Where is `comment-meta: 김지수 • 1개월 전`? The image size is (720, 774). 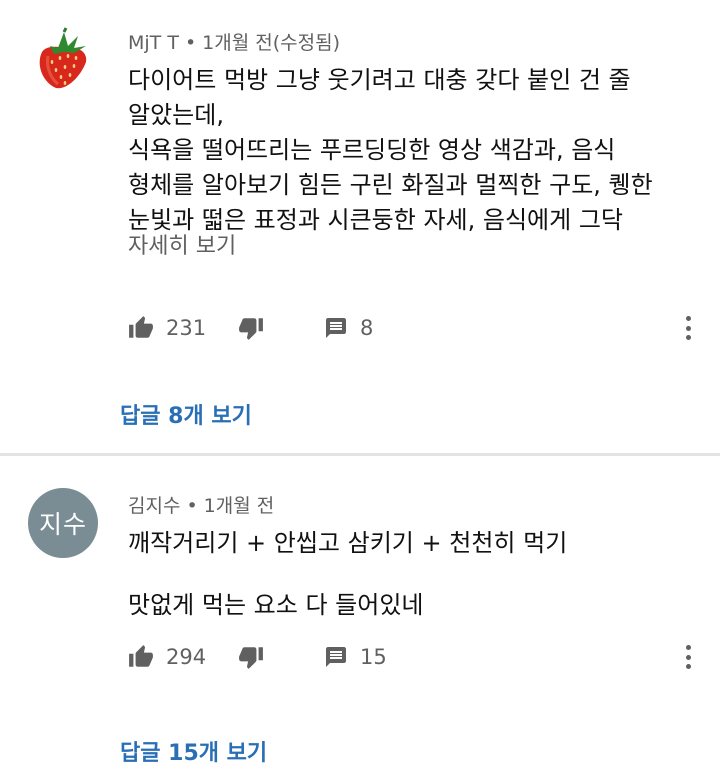 comment-meta: 김지수 • 1개월 전 is located at coordinates (201, 504).